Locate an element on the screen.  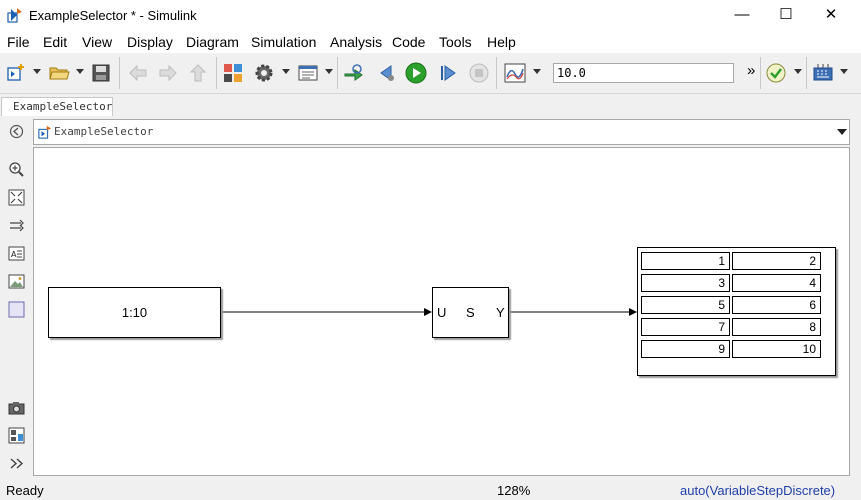
display-cell: 4 is located at coordinates (776, 283).